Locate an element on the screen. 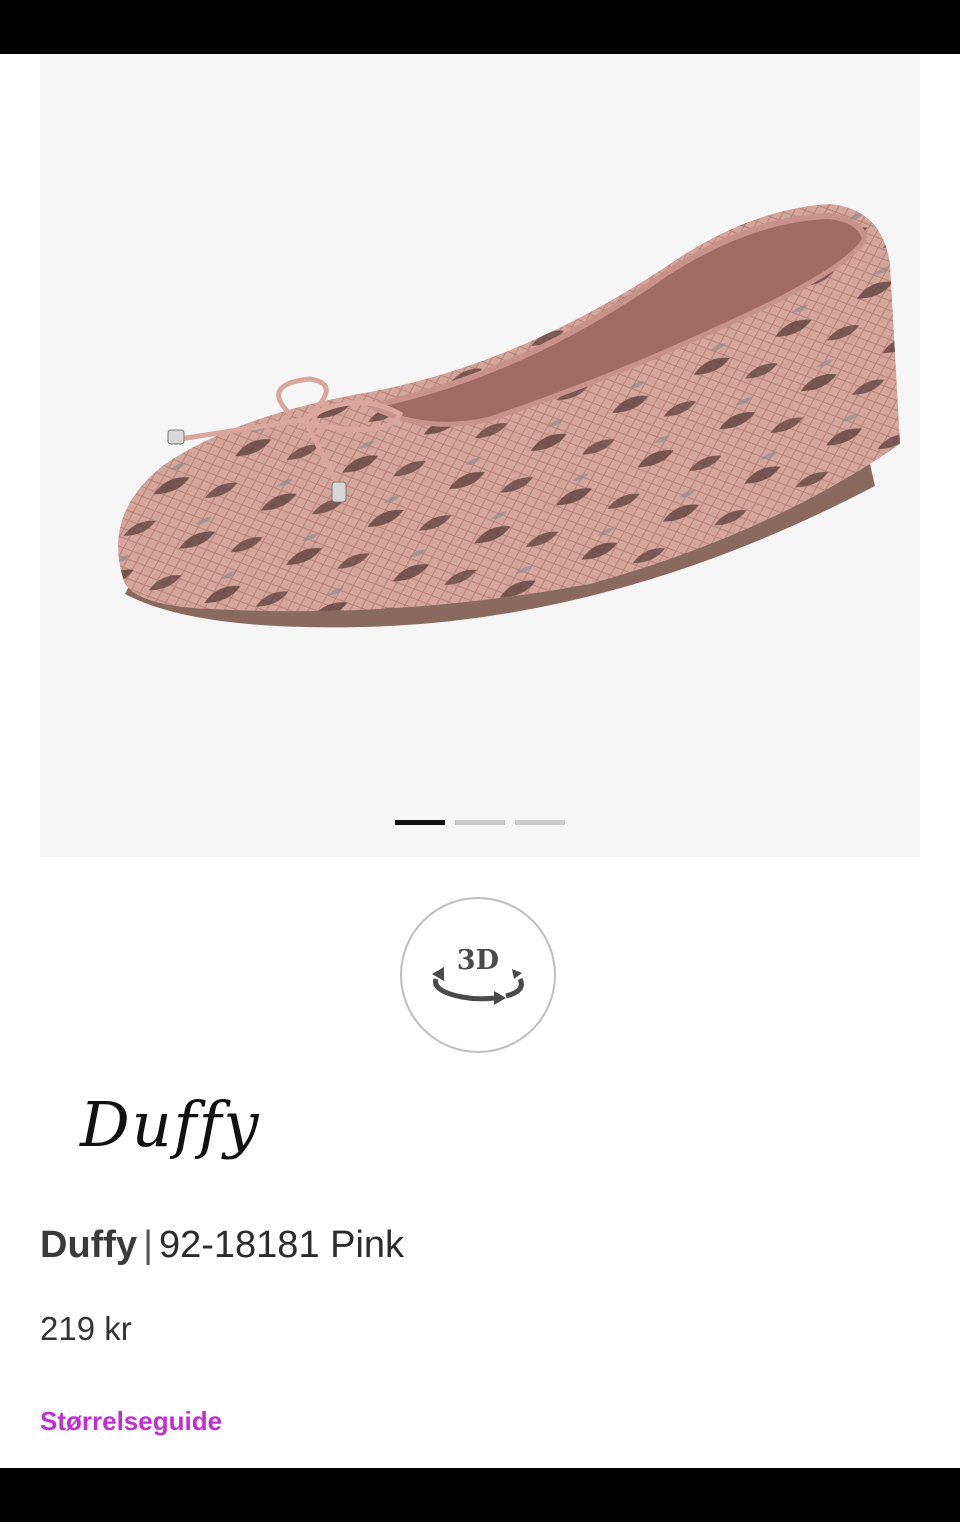 This screenshot has height=1522, width=960. brand-logo: Duffy is located at coordinates (190, 1127).